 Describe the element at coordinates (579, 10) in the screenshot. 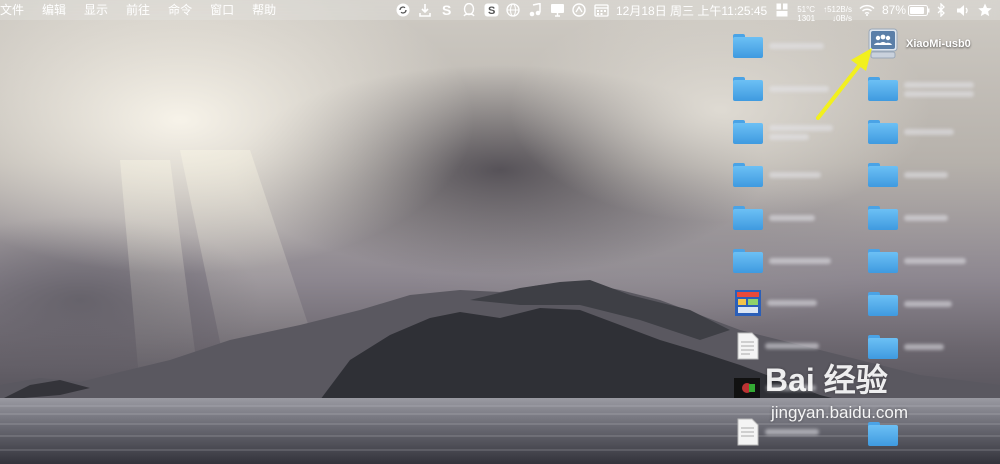

I see `vpn-icon` at that location.